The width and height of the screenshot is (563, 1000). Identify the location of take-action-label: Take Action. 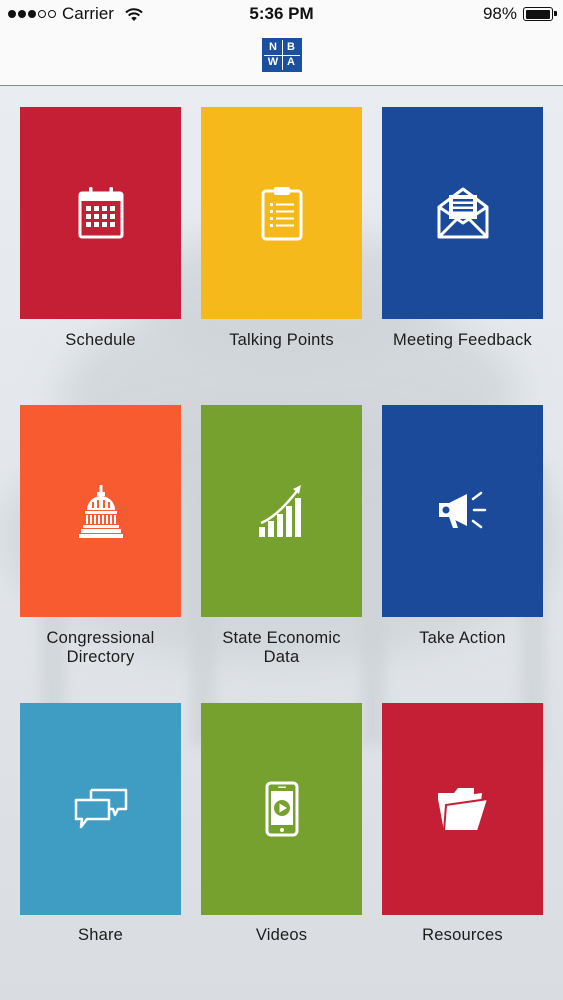
(462, 638).